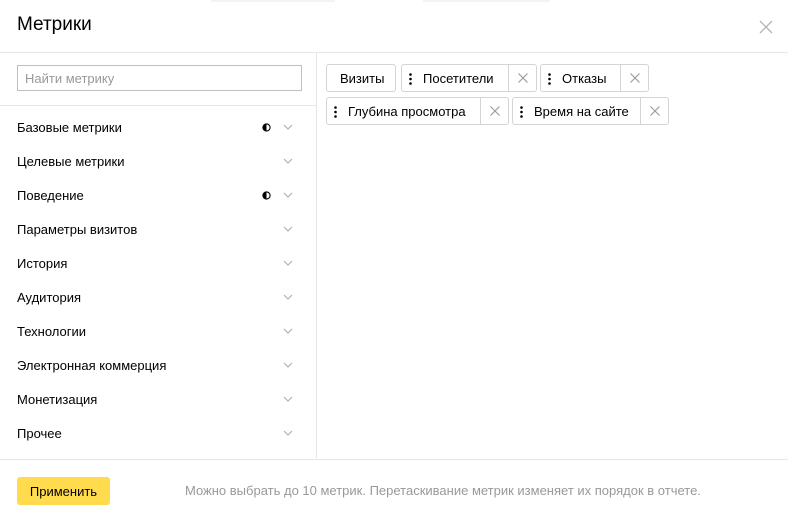 This screenshot has width=788, height=515. I want to click on category-item-ecommerce: Электронная коммерция, so click(158, 365).